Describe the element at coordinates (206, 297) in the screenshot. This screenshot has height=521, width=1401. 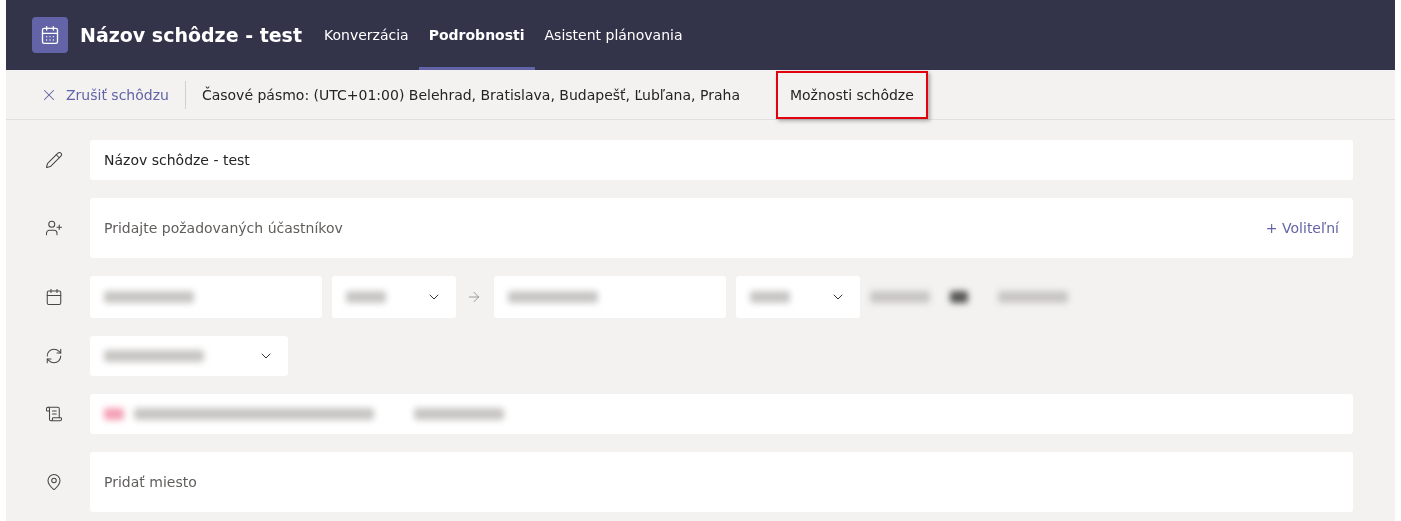
I see `start-date-field` at that location.